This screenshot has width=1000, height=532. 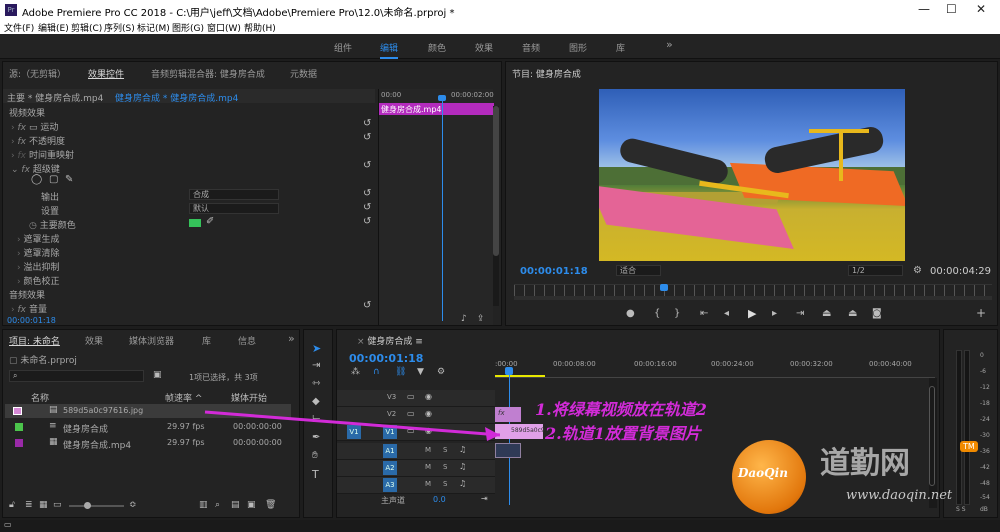 What do you see at coordinates (76, 376) in the screenshot?
I see `project-search-input: ⌕` at bounding box center [76, 376].